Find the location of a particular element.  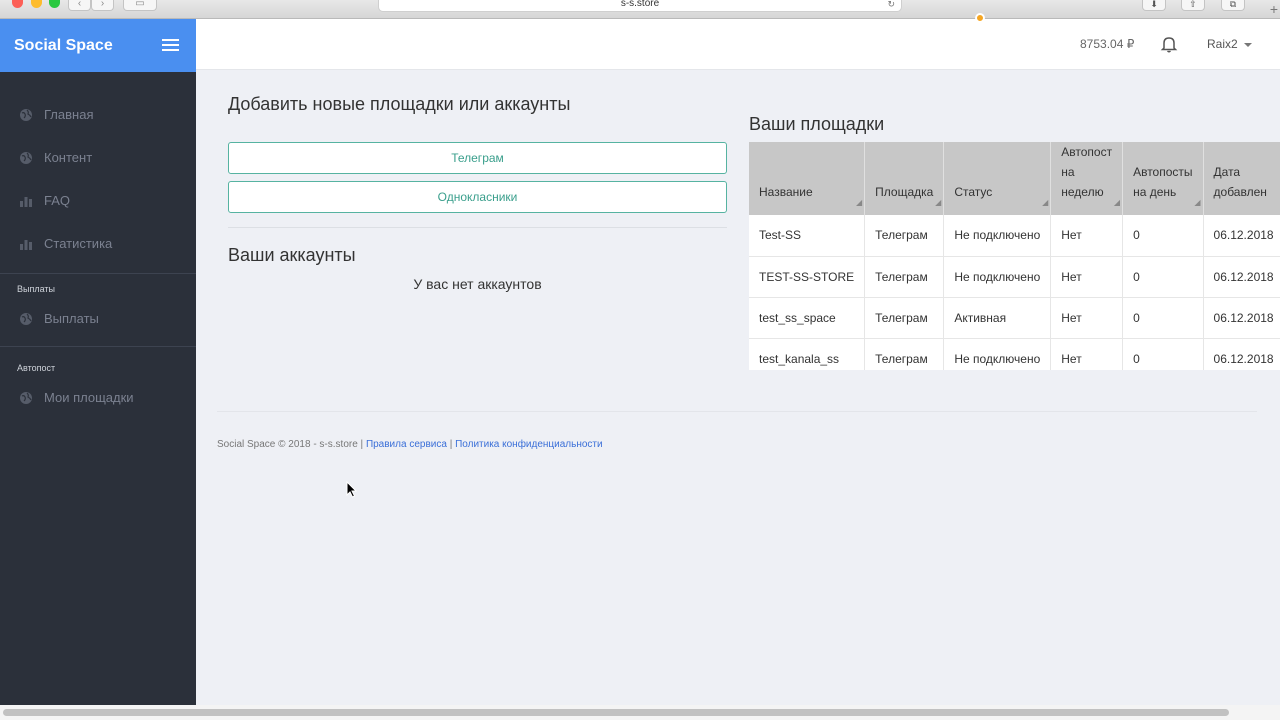

privacy-link: Политика конфиденциальности is located at coordinates (529, 444).